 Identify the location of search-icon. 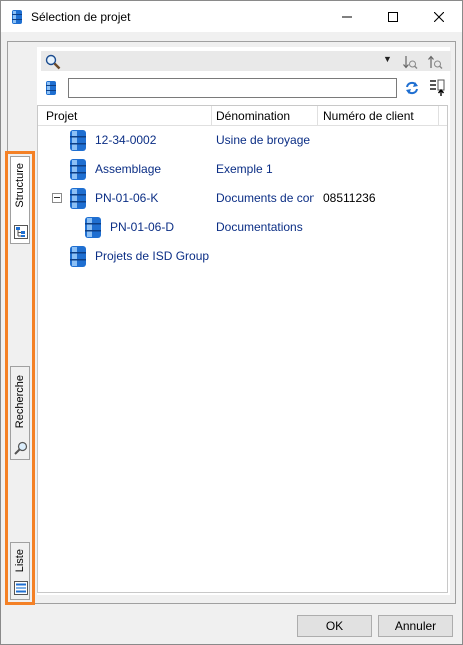
(21, 448).